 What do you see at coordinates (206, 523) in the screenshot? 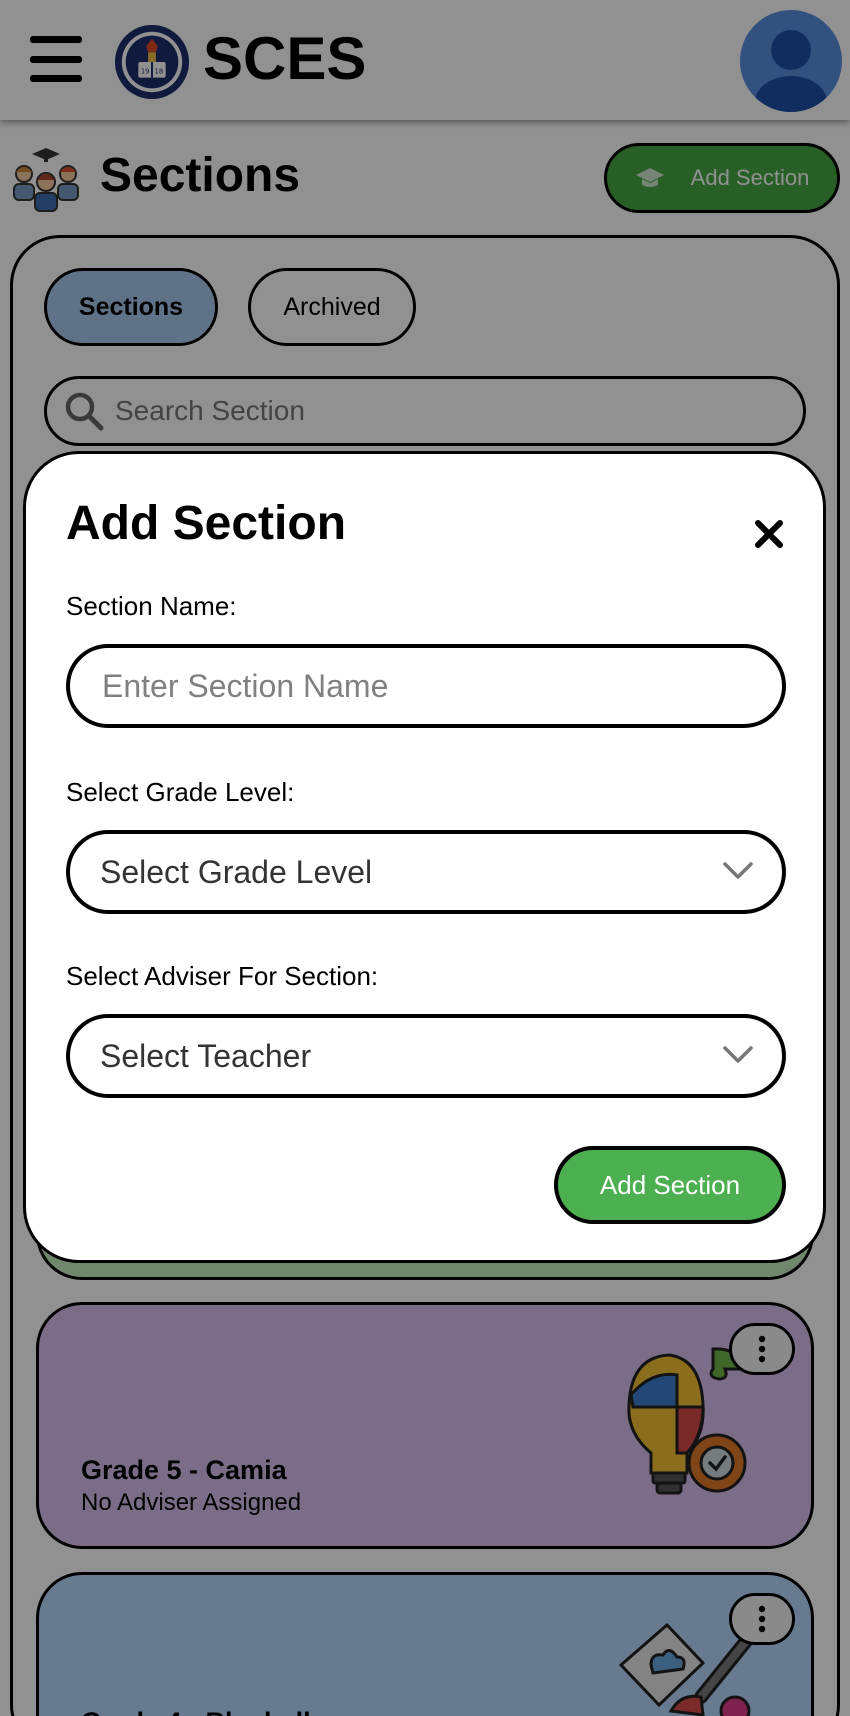
I see `modal-title: Add Section` at bounding box center [206, 523].